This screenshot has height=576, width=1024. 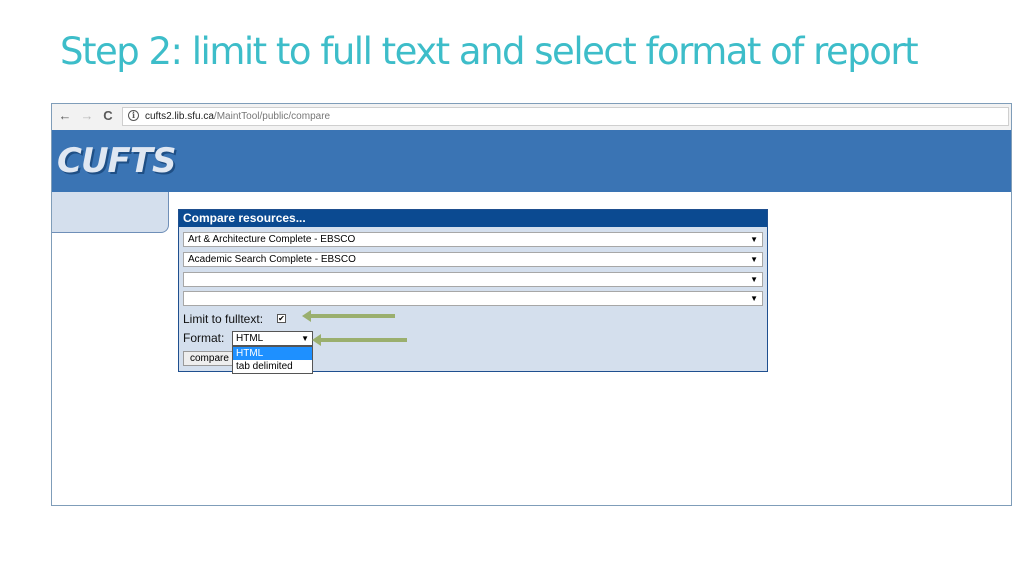 What do you see at coordinates (87, 116) in the screenshot?
I see `forward-icon: →` at bounding box center [87, 116].